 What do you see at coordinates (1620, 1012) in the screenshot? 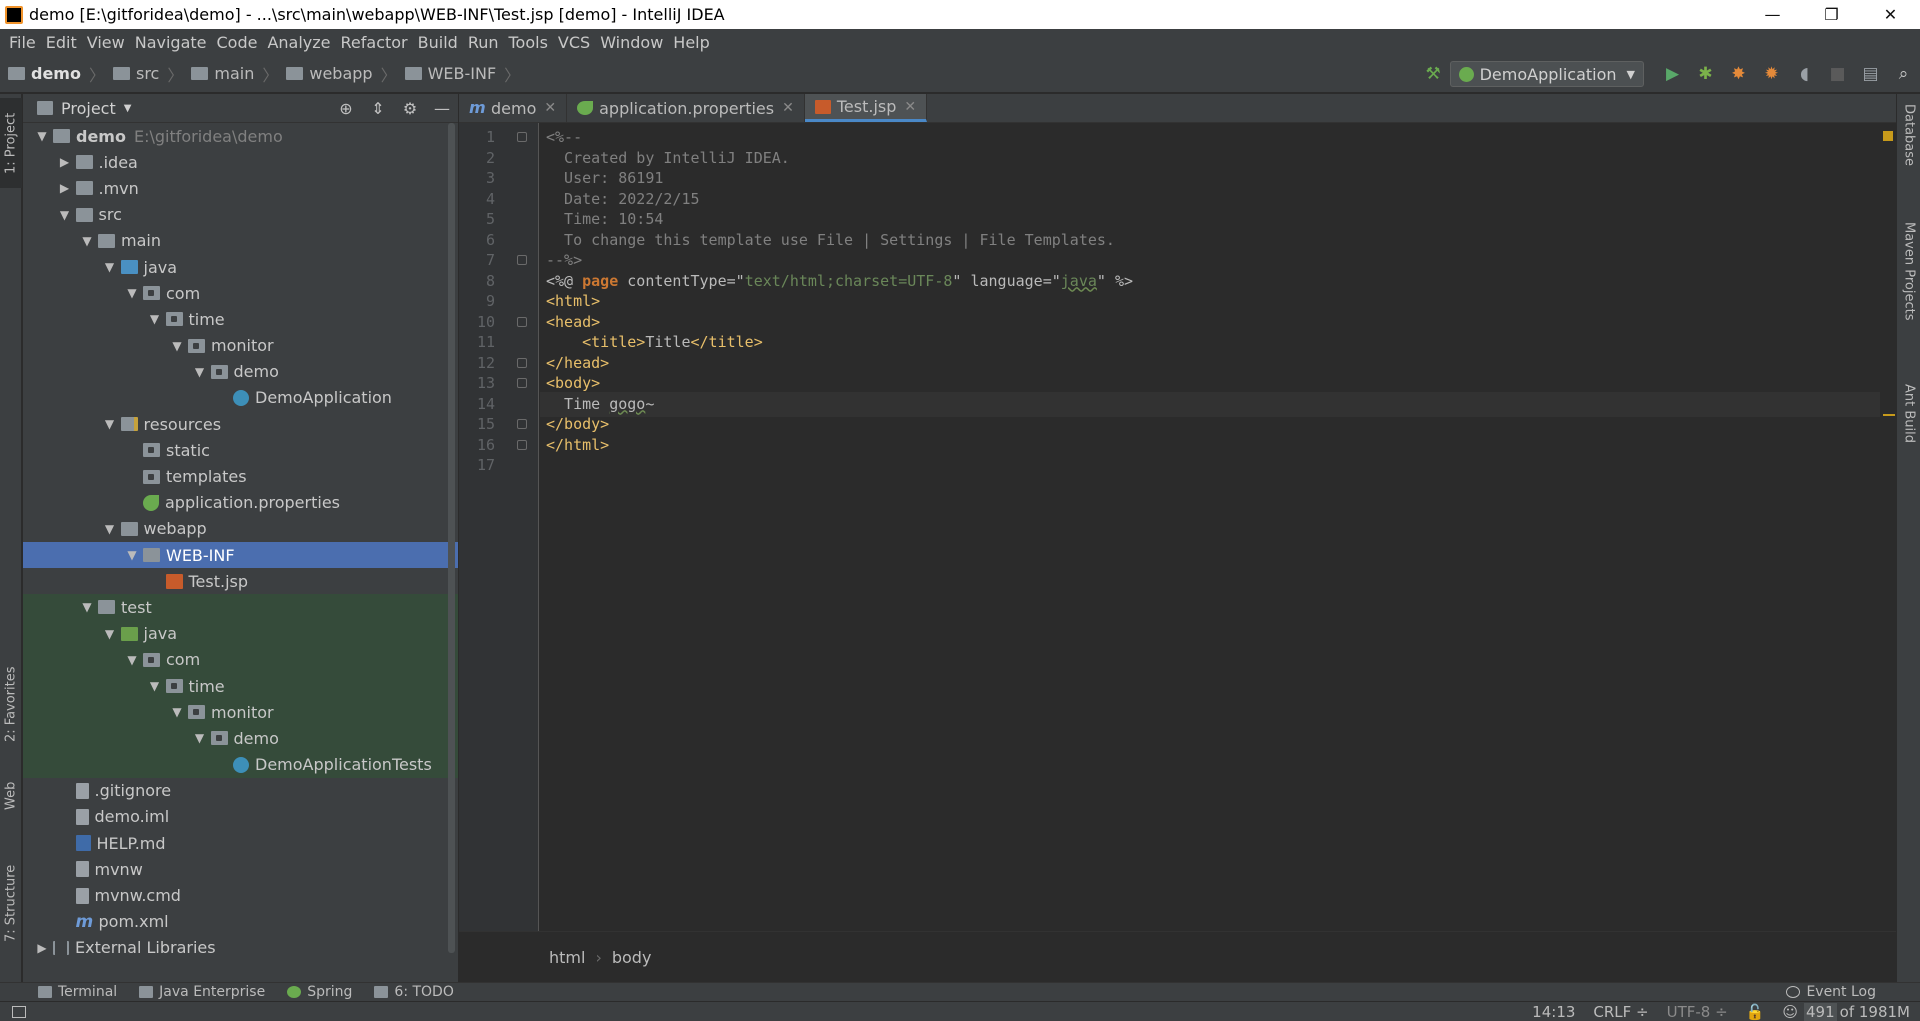
I see `line-separator: CRLF ÷` at bounding box center [1620, 1012].